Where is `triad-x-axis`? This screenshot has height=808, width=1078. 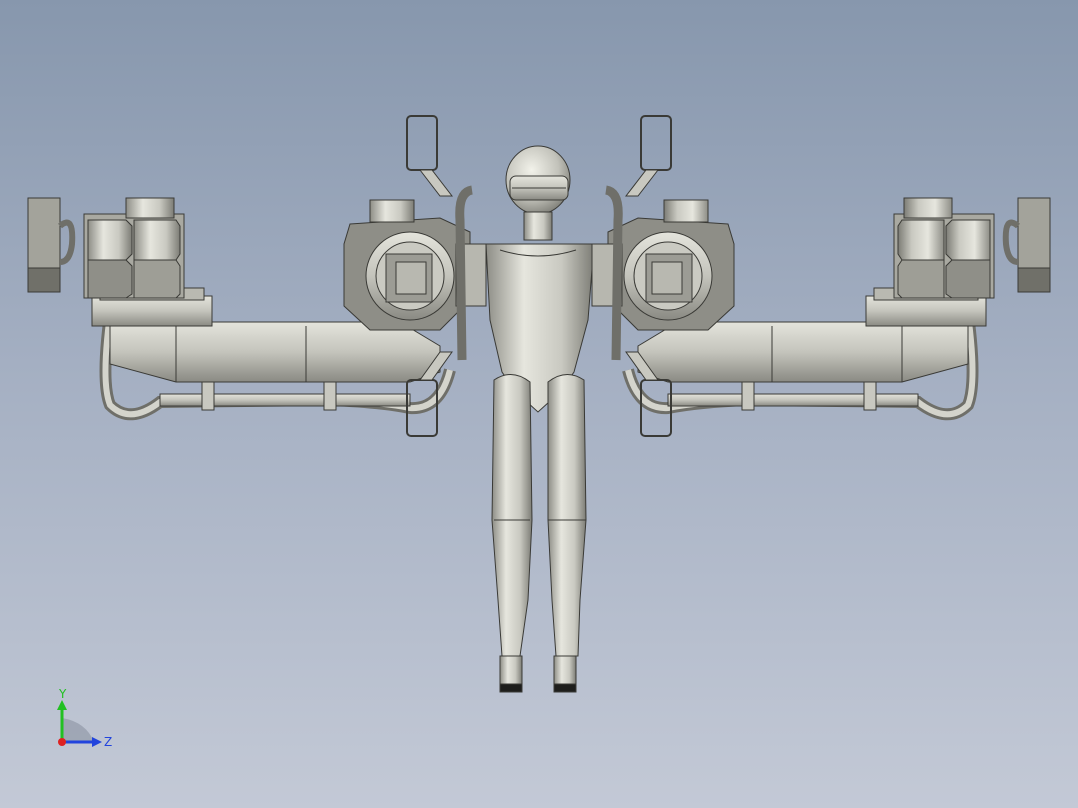 triad-x-axis is located at coordinates (62, 742).